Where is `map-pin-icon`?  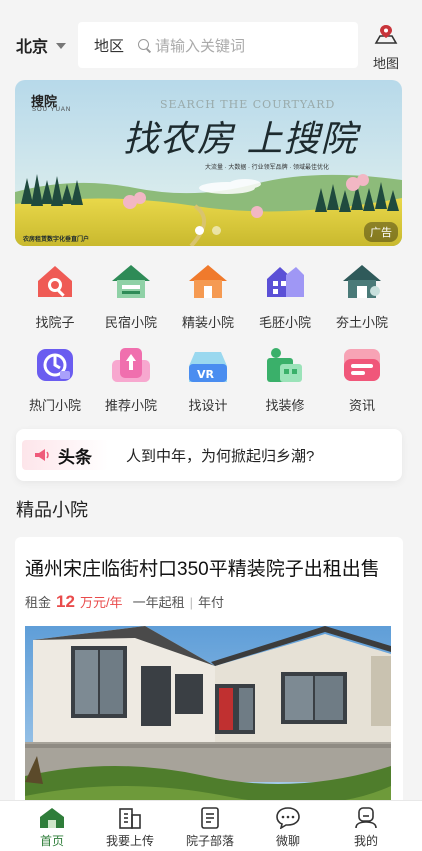
map-pin-icon is located at coordinates (386, 34).